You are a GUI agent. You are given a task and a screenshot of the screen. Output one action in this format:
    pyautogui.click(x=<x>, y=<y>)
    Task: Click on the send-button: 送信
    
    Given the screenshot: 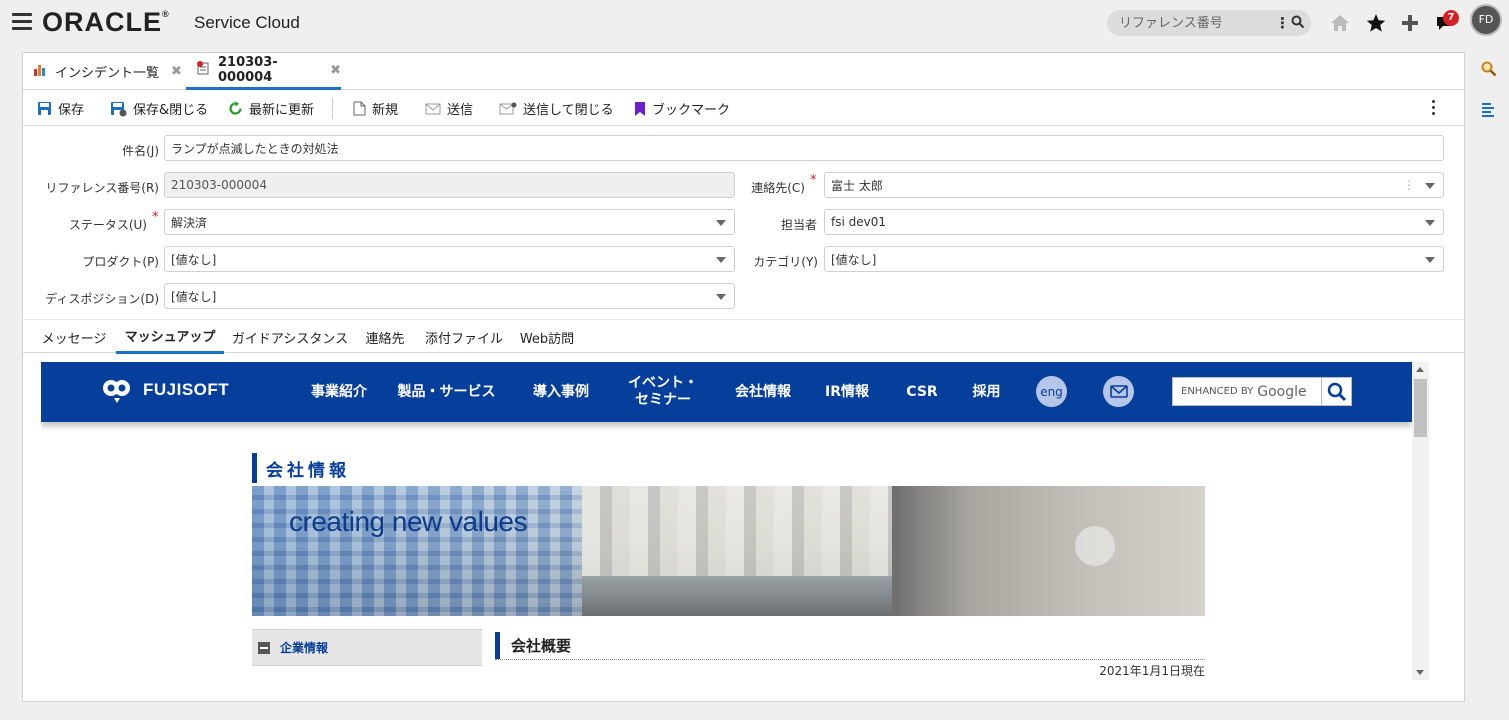 What is the action you would take?
    pyautogui.click(x=449, y=108)
    